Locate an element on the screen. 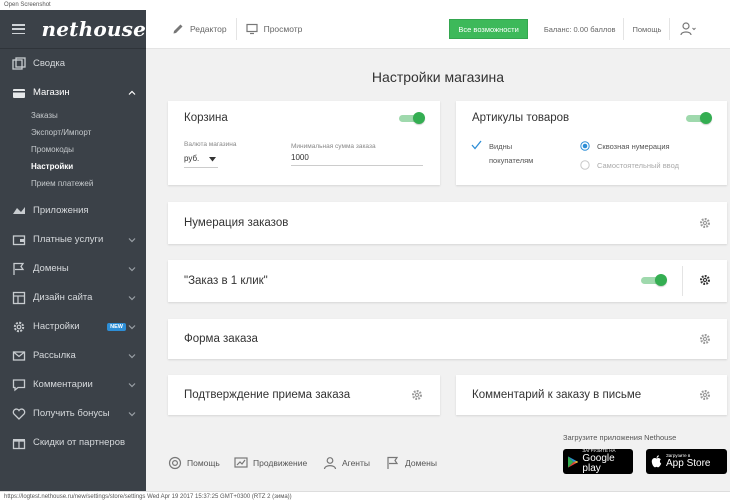  order-form-card: Форма заказа is located at coordinates (447, 339).